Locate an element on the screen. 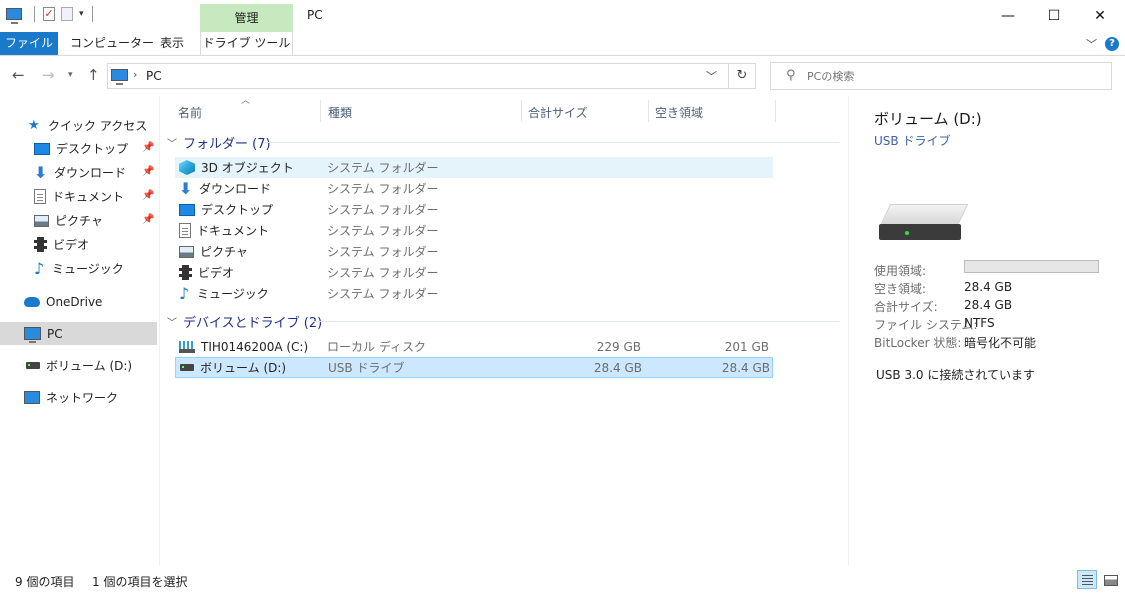  toolbar-divider is located at coordinates (34, 14).